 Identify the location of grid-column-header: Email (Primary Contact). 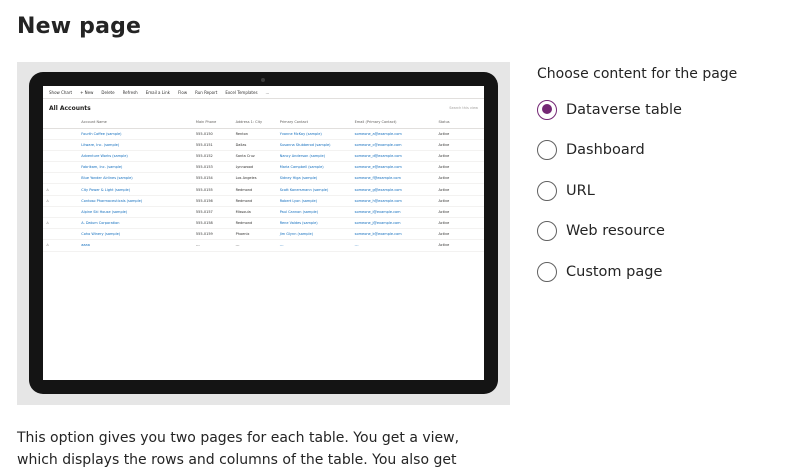
(393, 123).